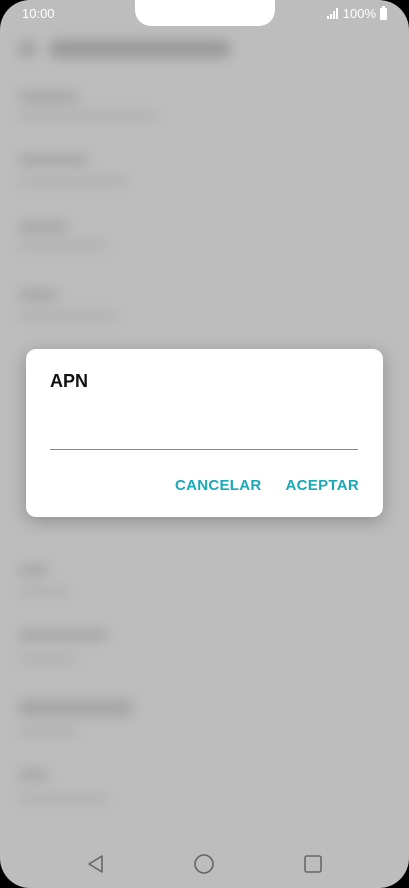 Image resolution: width=409 pixels, height=888 pixels. I want to click on camera-notch, so click(205, 13).